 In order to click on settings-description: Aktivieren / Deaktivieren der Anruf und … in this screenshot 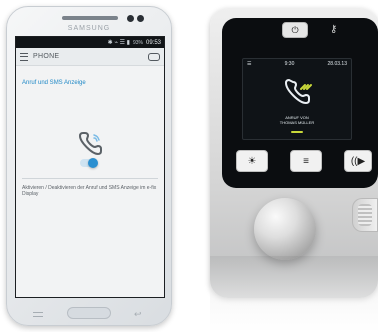, I will do `click(89, 191)`.